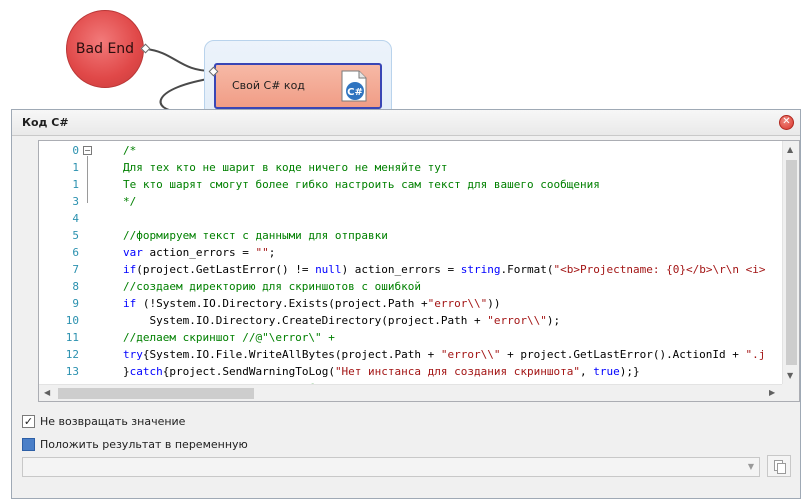 The height and width of the screenshot is (499, 801). What do you see at coordinates (47, 392) in the screenshot?
I see `scroll-left-icon: ◀` at bounding box center [47, 392].